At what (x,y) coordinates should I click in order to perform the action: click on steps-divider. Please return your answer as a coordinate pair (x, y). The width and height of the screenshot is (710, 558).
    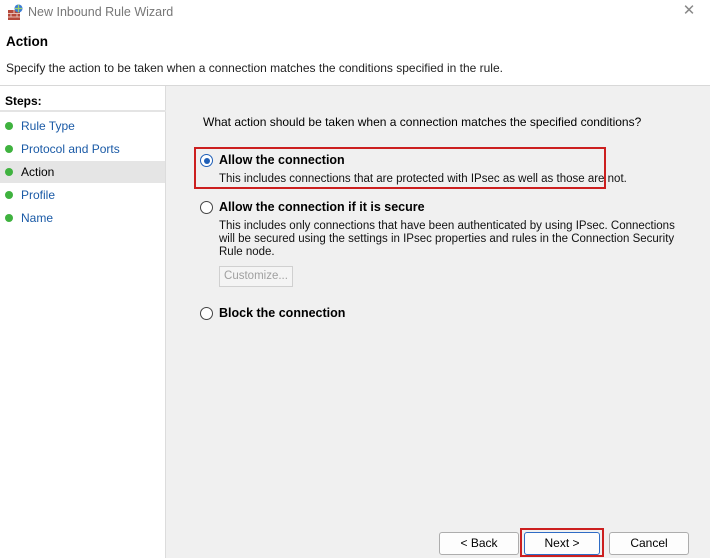
    Looking at the image, I should click on (83, 111).